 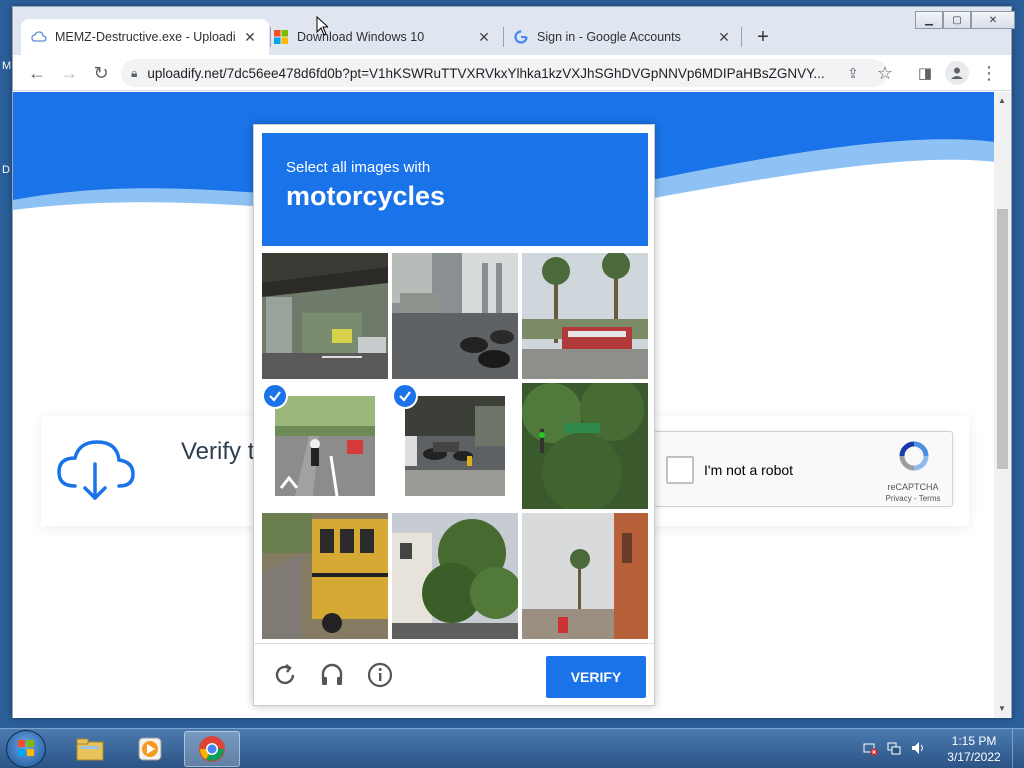 I want to click on minimize-button: ▁, so click(x=929, y=20).